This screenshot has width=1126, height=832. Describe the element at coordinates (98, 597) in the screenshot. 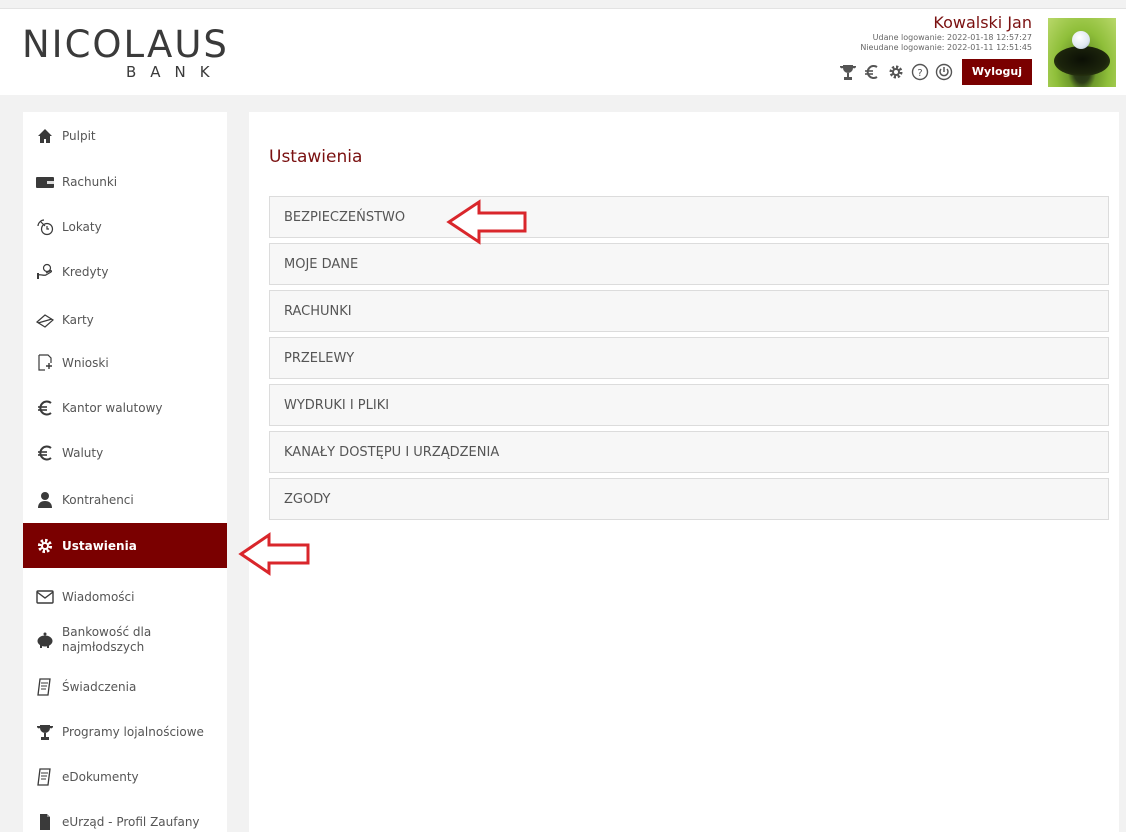

I see `sidebar-item-label: Wiadomości` at that location.